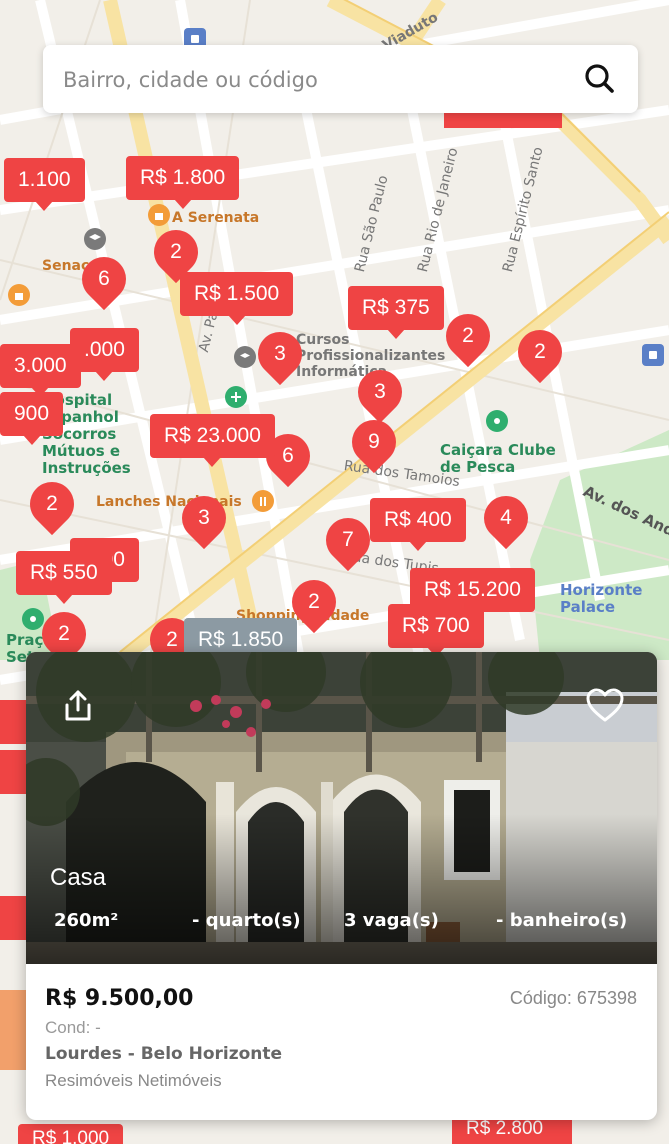 The height and width of the screenshot is (1144, 669). Describe the element at coordinates (44, 184) in the screenshot. I see `price-marker: 1.100` at that location.